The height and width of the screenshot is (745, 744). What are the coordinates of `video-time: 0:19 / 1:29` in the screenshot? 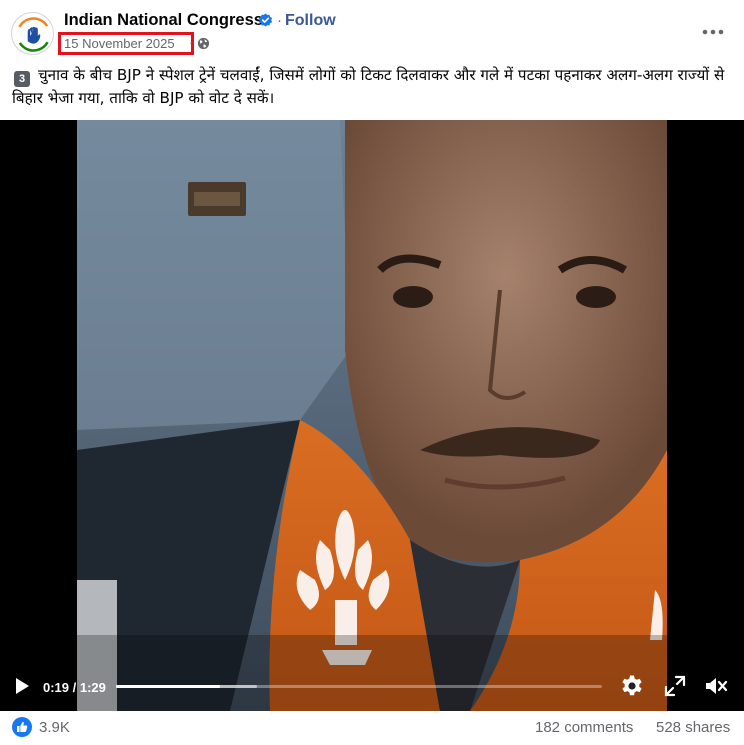 It's located at (74, 687).